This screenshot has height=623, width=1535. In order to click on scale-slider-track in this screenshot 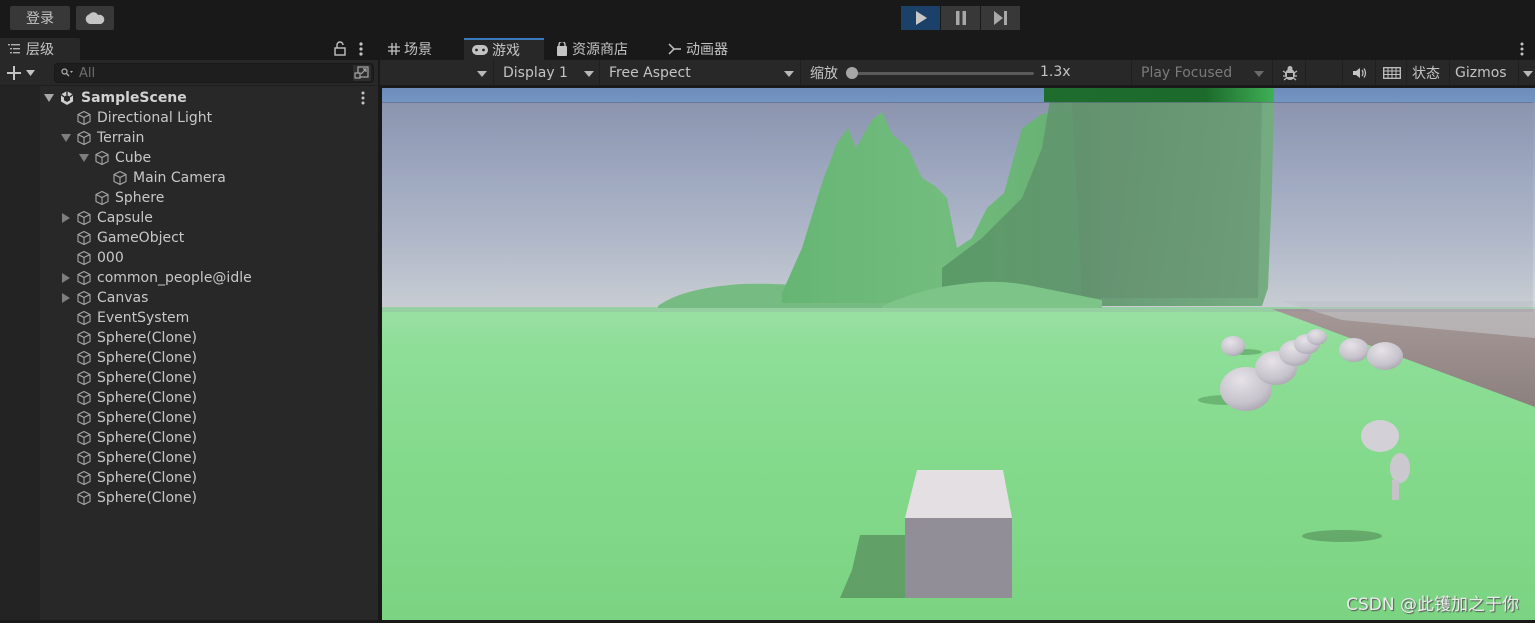, I will do `click(942, 73)`.